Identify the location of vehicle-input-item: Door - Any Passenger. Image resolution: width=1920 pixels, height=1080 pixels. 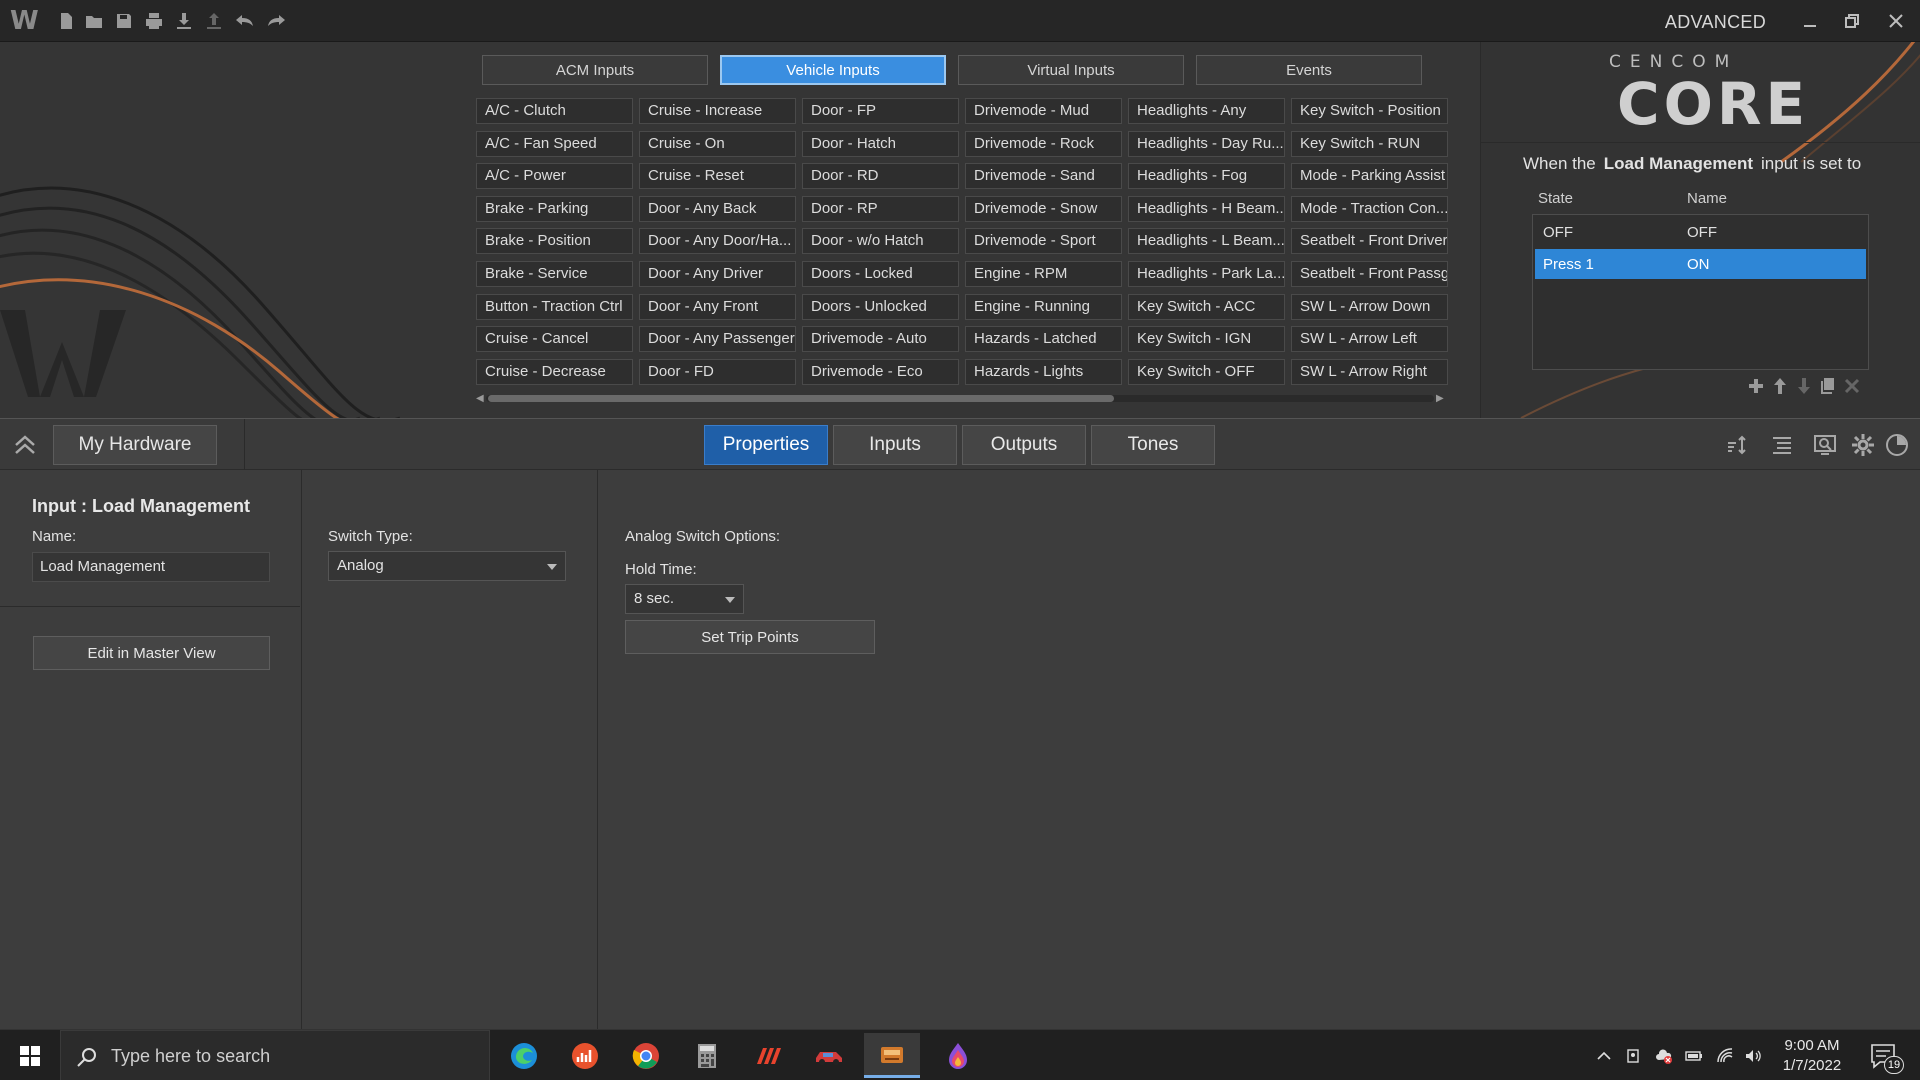
(717, 339).